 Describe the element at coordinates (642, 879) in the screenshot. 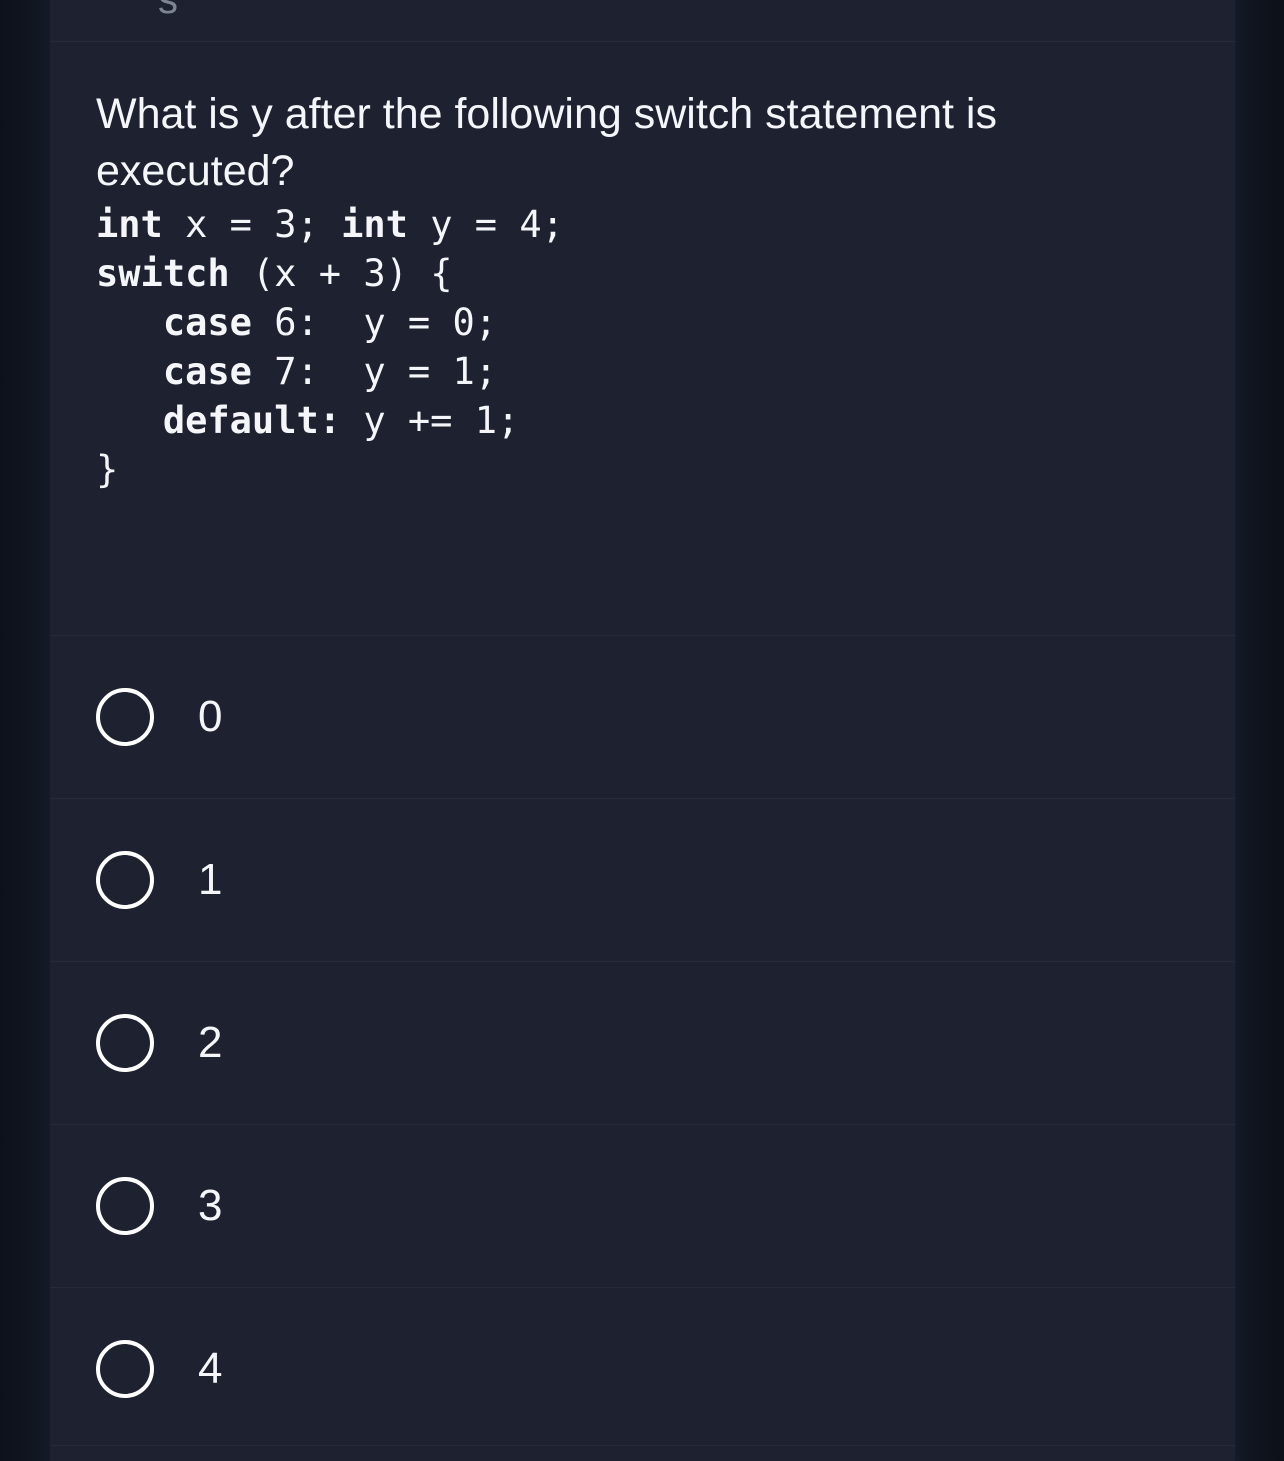

I see `answer-option-1: 1` at that location.